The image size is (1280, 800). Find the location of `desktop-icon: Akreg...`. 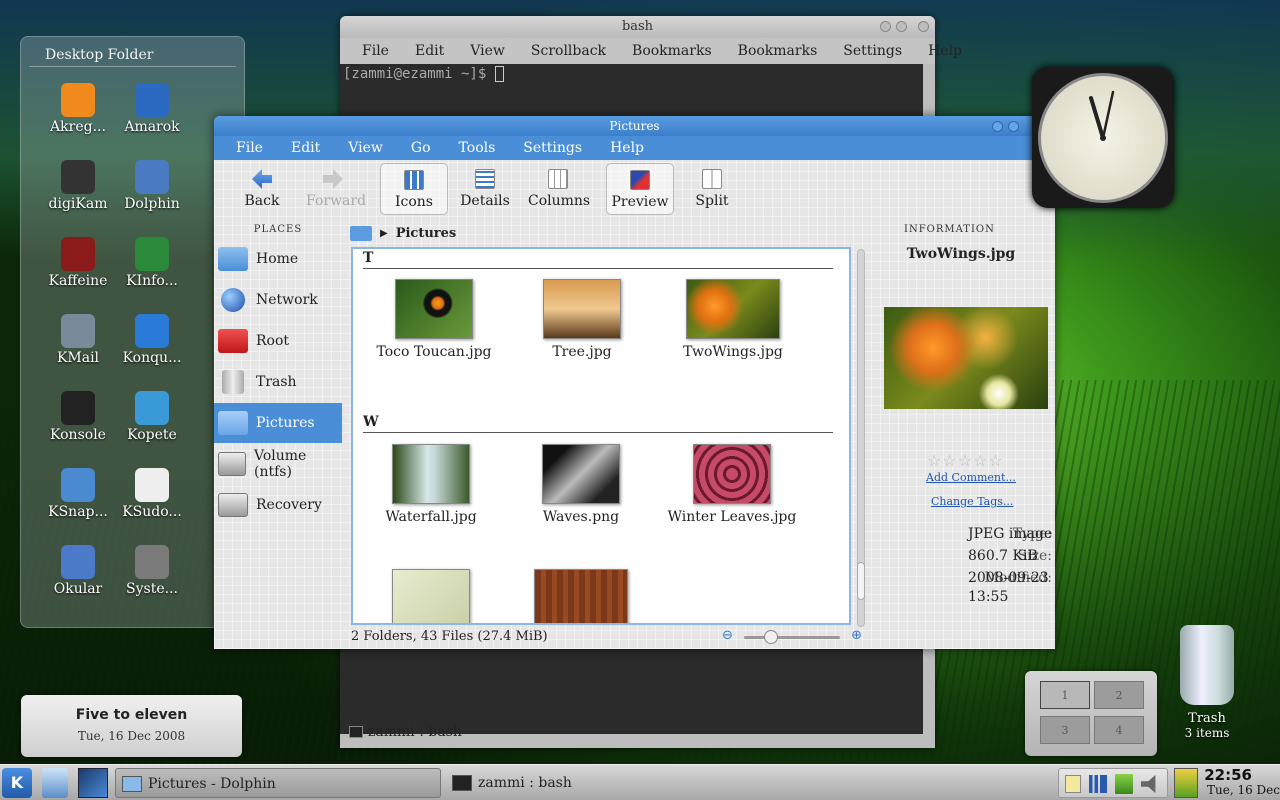

desktop-icon: Akreg... is located at coordinates (78, 115).